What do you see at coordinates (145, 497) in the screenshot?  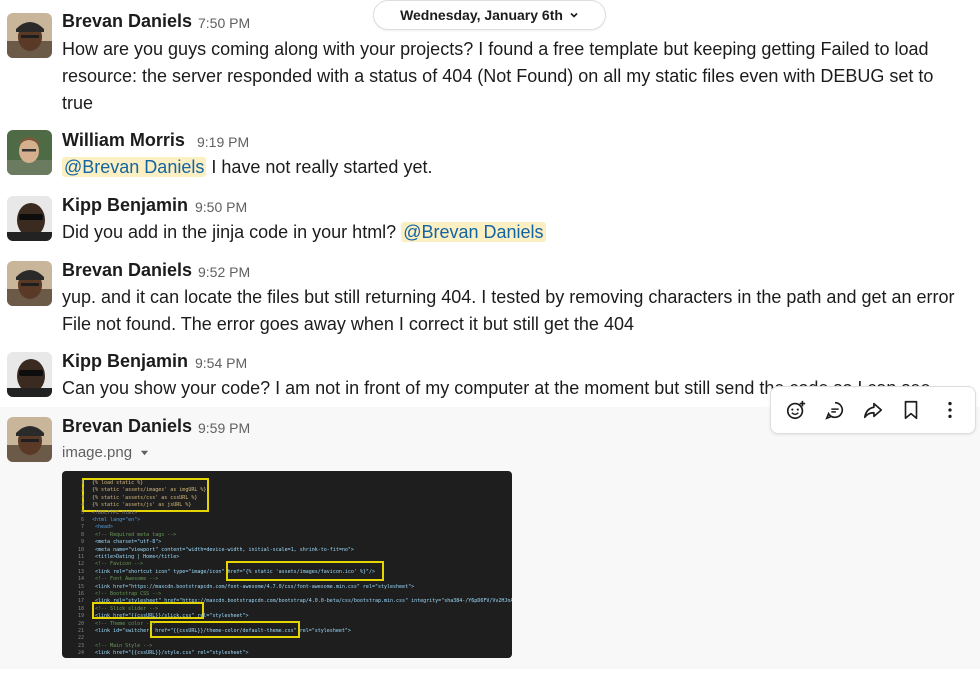 I see `code-text: {% static 'assets/css' as cssURL %}` at bounding box center [145, 497].